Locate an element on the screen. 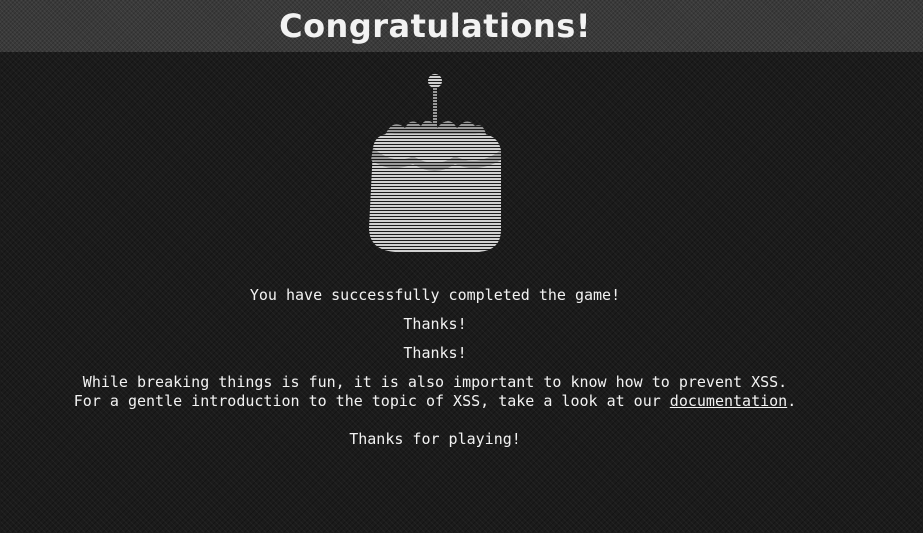 The height and width of the screenshot is (533, 923). page-title: Congratulations! is located at coordinates (435, 26).